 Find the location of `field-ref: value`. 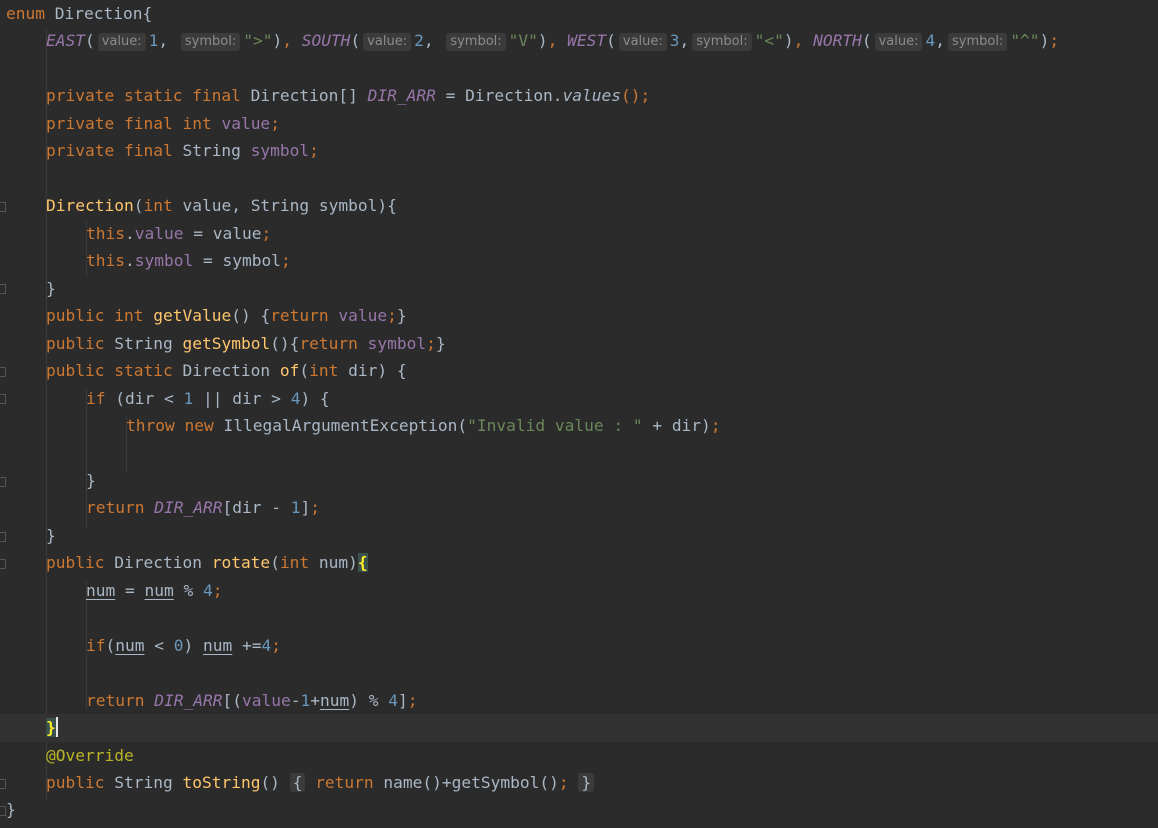

field-ref: value is located at coordinates (266, 700).